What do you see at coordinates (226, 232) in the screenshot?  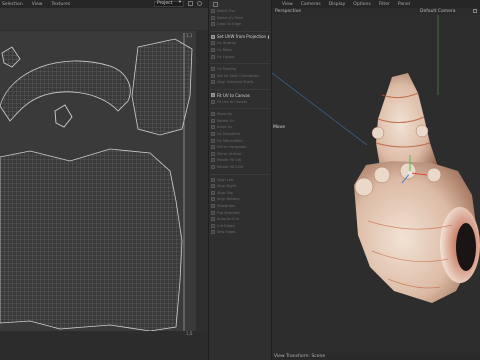 I see `tool-item-label: Sew Edges` at bounding box center [226, 232].